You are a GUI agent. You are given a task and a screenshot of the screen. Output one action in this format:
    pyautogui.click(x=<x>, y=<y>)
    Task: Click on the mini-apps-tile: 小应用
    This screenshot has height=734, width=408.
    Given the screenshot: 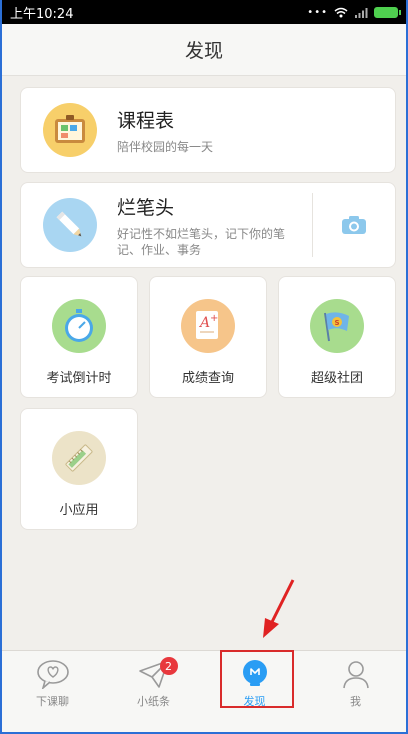 What is the action you would take?
    pyautogui.click(x=79, y=469)
    